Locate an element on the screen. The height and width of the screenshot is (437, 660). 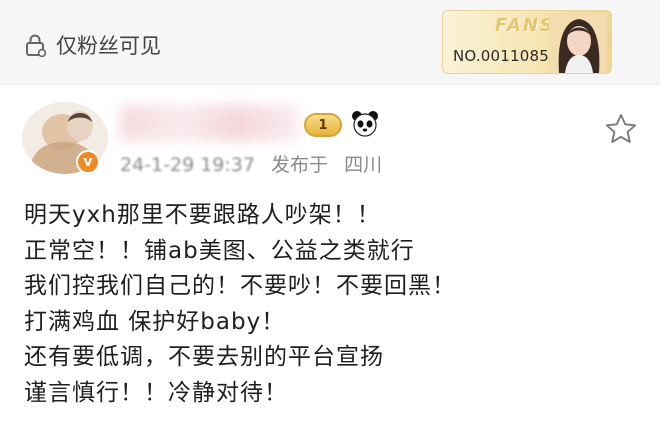
post-location: 四川 is located at coordinates (363, 165).